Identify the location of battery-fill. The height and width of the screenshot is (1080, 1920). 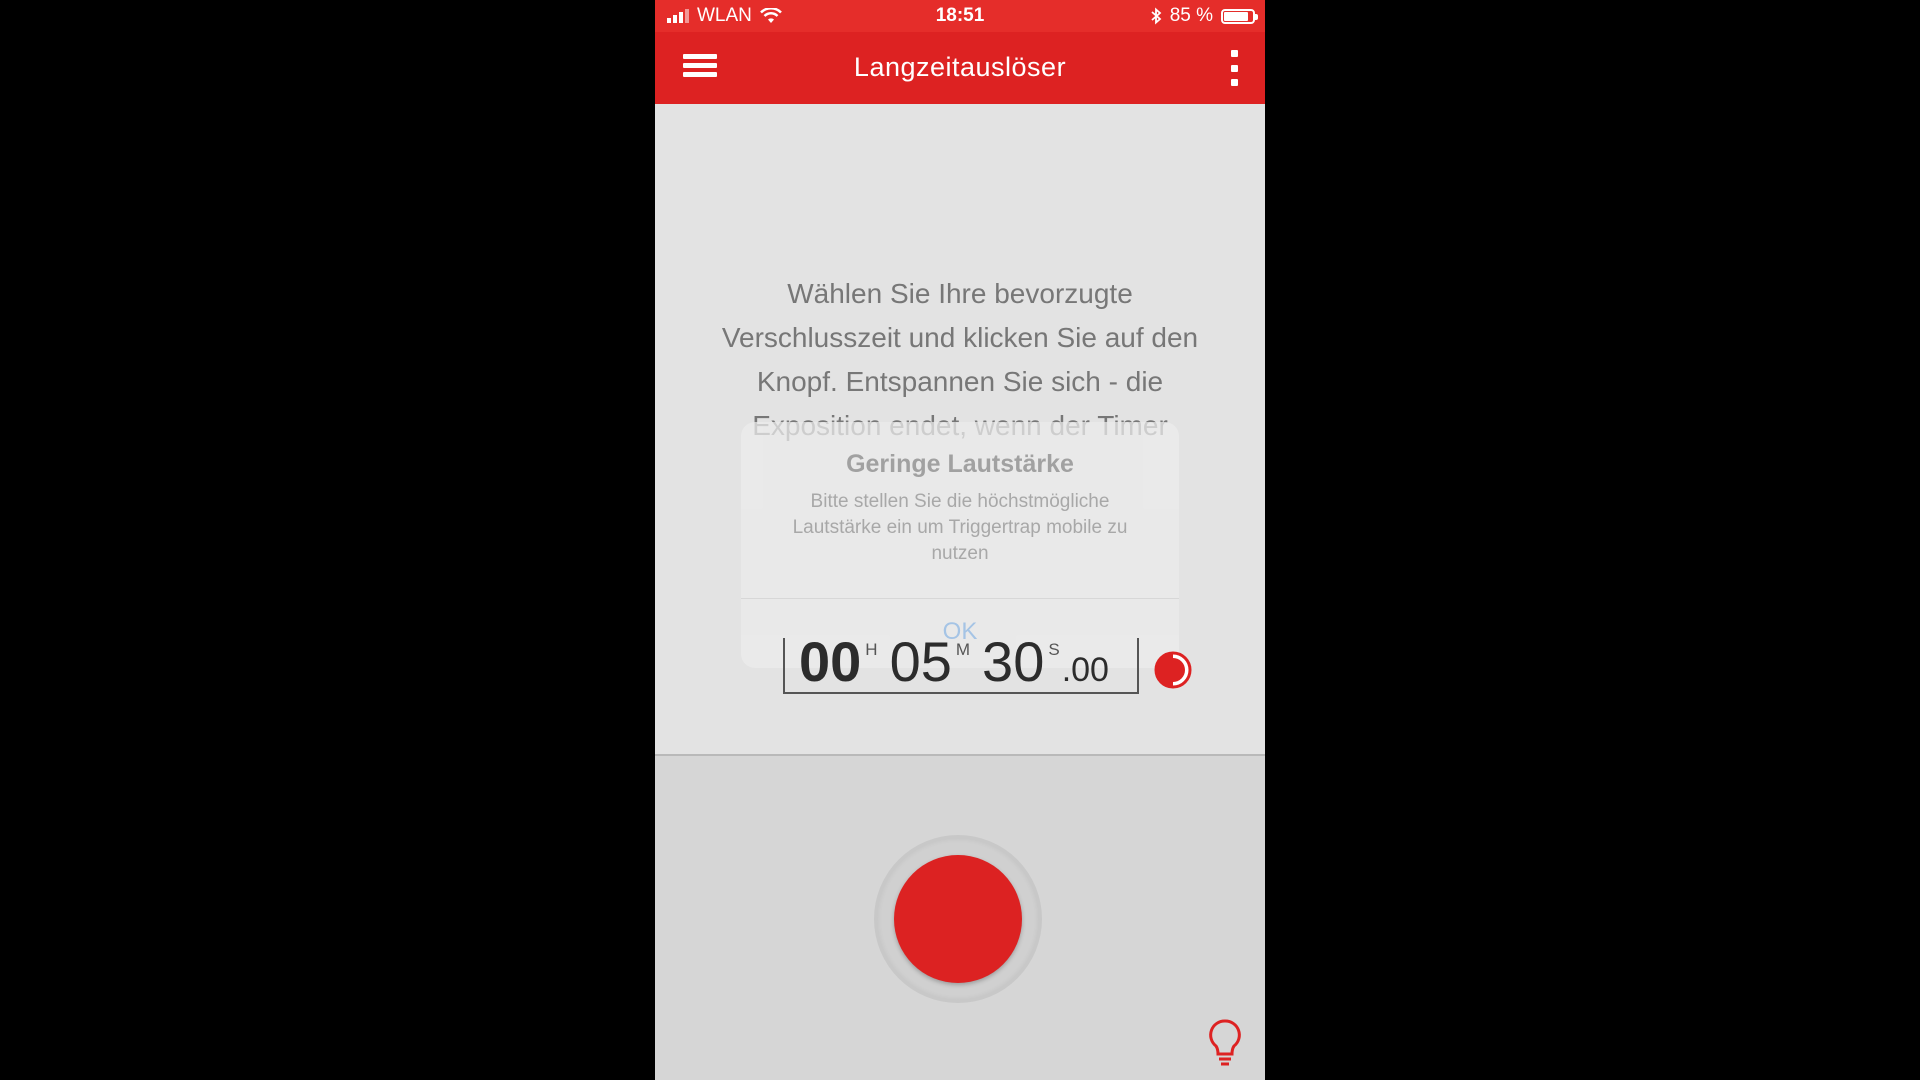
(1236, 16).